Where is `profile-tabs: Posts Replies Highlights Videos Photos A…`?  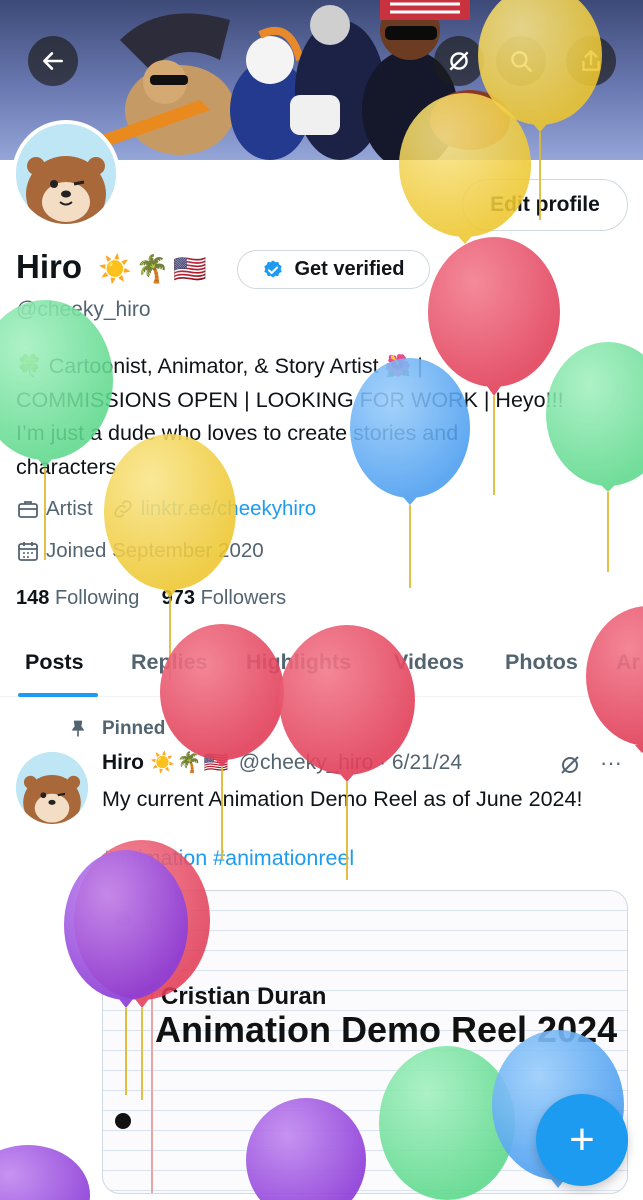
profile-tabs: Posts Replies Highlights Videos Photos A… is located at coordinates (321, 668).